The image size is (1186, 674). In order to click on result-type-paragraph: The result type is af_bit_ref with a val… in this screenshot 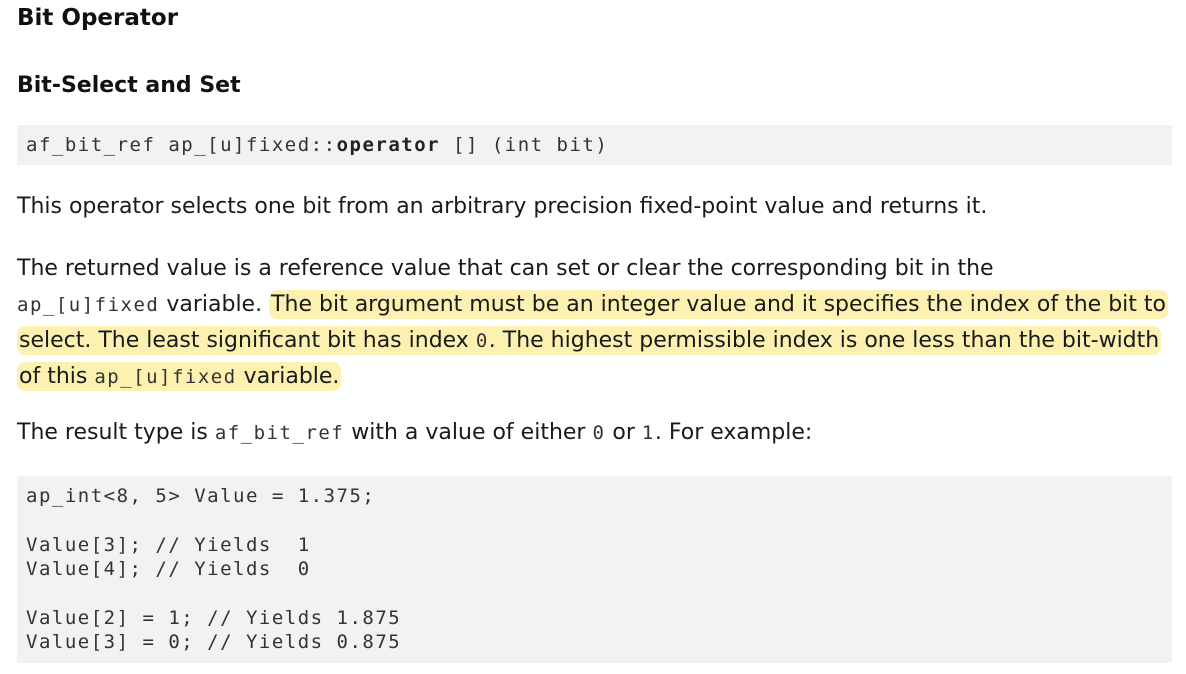, I will do `click(597, 433)`.